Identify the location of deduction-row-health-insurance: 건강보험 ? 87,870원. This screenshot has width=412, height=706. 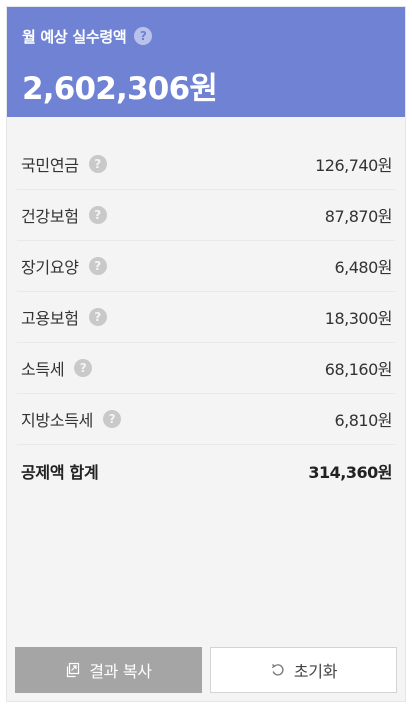
(206, 215).